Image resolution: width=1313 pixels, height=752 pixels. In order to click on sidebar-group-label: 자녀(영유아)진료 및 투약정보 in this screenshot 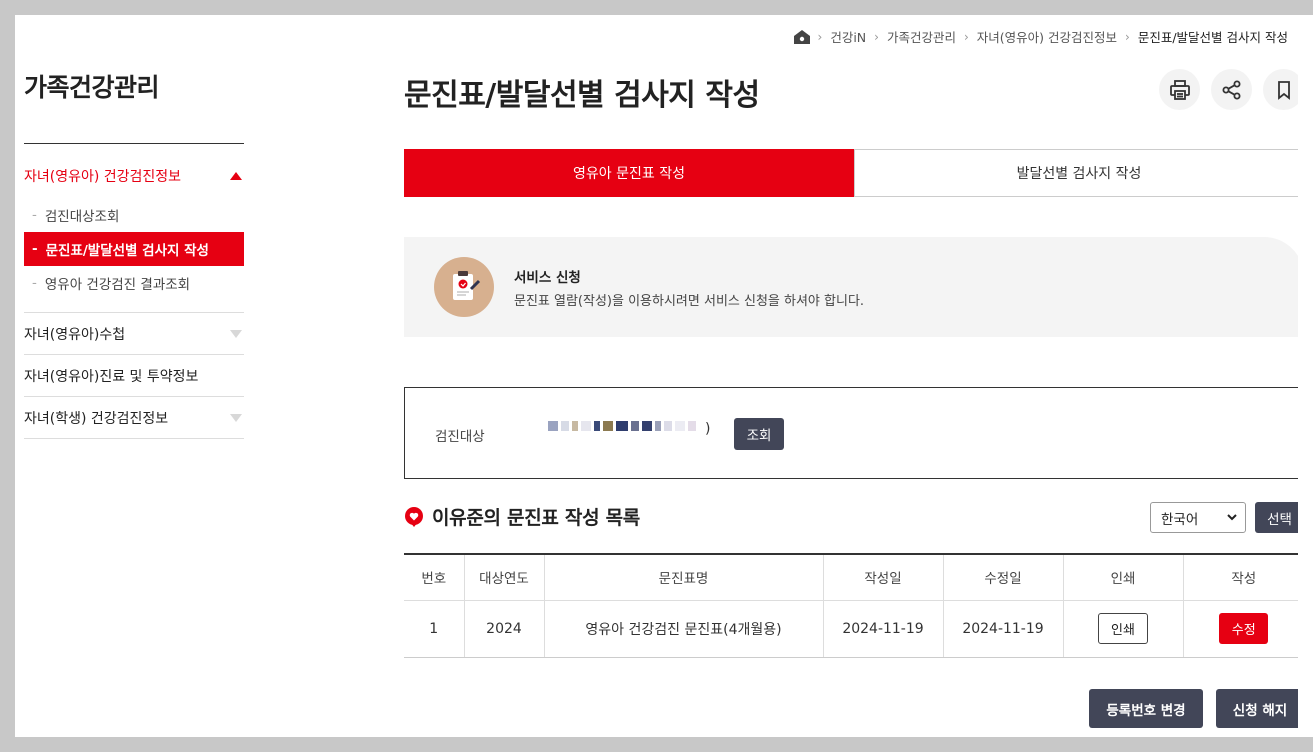, I will do `click(111, 376)`.